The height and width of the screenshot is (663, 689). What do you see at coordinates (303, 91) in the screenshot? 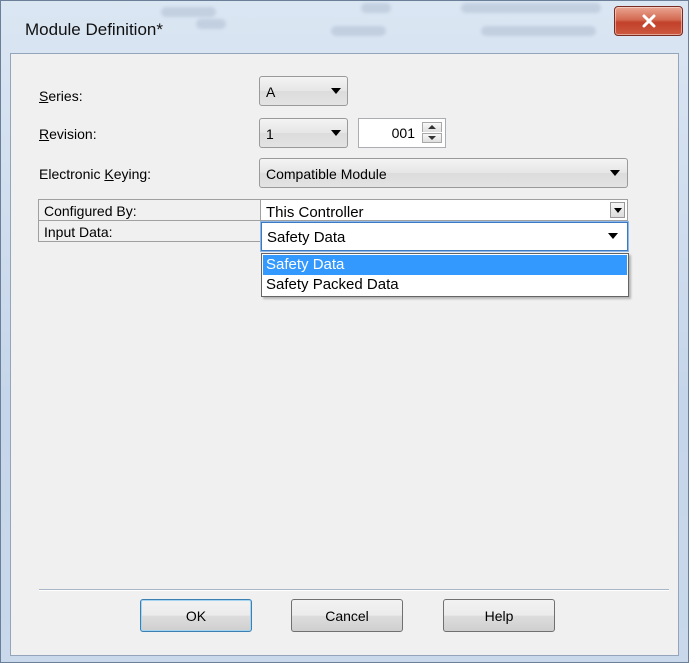
I see `series-select: A` at bounding box center [303, 91].